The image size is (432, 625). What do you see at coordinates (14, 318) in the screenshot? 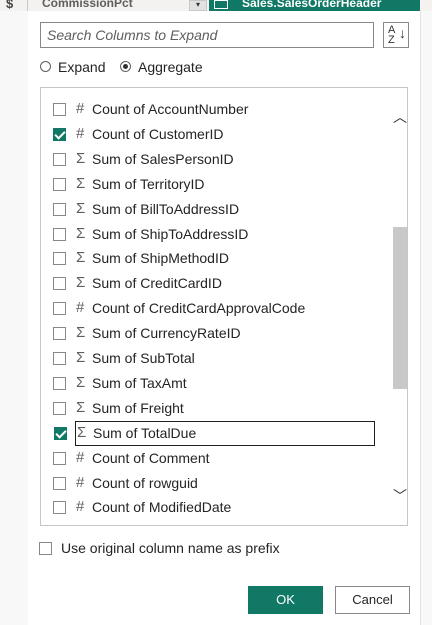
I see `grid-left-area` at bounding box center [14, 318].